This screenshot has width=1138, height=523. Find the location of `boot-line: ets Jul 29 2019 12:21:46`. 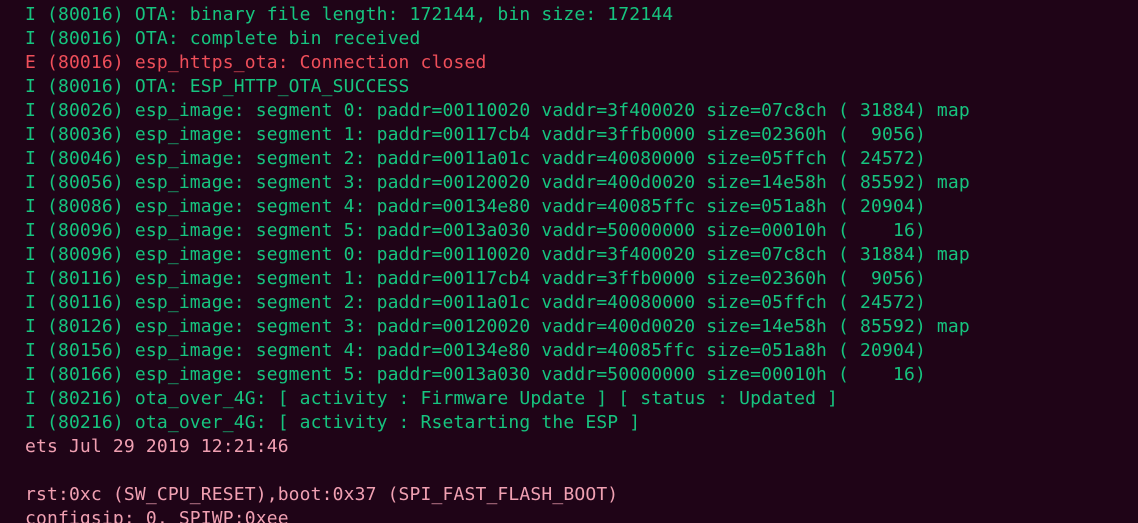

boot-line: ets Jul 29 2019 12:21:46 is located at coordinates (157, 446).